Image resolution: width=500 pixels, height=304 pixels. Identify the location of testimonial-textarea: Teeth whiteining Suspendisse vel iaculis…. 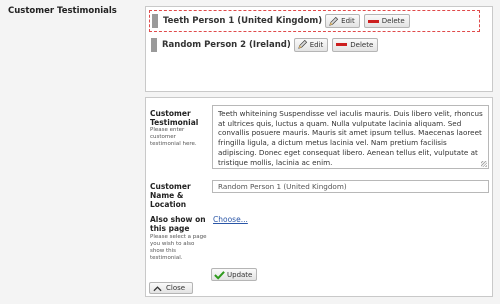
(350, 137).